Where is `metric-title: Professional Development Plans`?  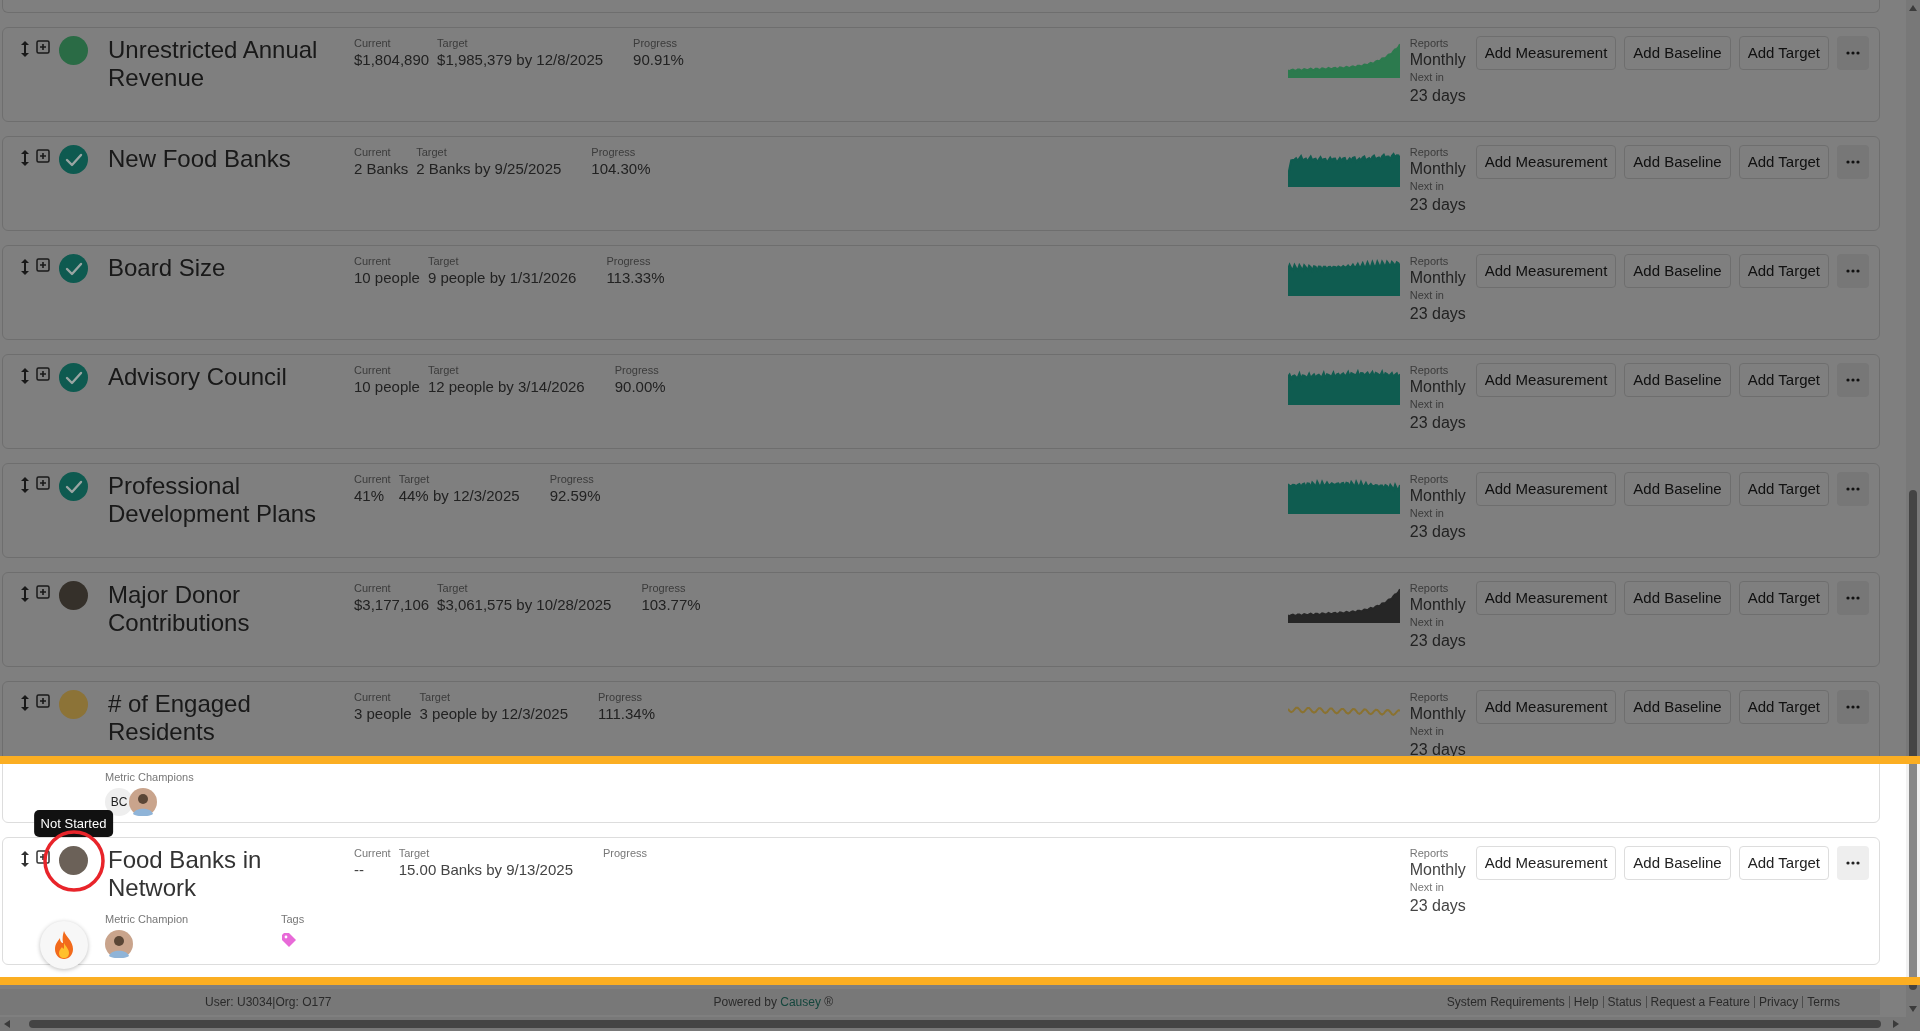 metric-title: Professional Development Plans is located at coordinates (213, 500).